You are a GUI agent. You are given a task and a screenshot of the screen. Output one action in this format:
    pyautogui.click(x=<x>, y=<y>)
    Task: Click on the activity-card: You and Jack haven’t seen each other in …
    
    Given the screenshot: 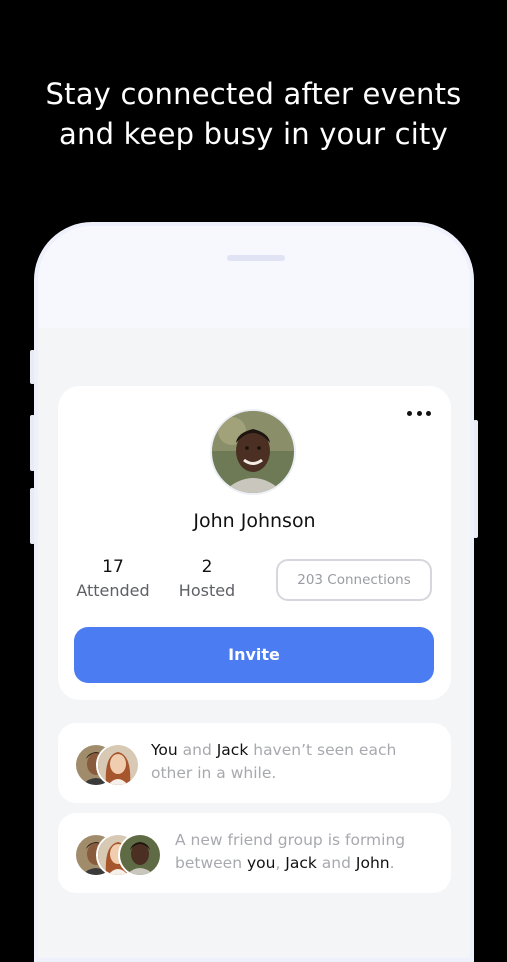 What is the action you would take?
    pyautogui.click(x=254, y=763)
    